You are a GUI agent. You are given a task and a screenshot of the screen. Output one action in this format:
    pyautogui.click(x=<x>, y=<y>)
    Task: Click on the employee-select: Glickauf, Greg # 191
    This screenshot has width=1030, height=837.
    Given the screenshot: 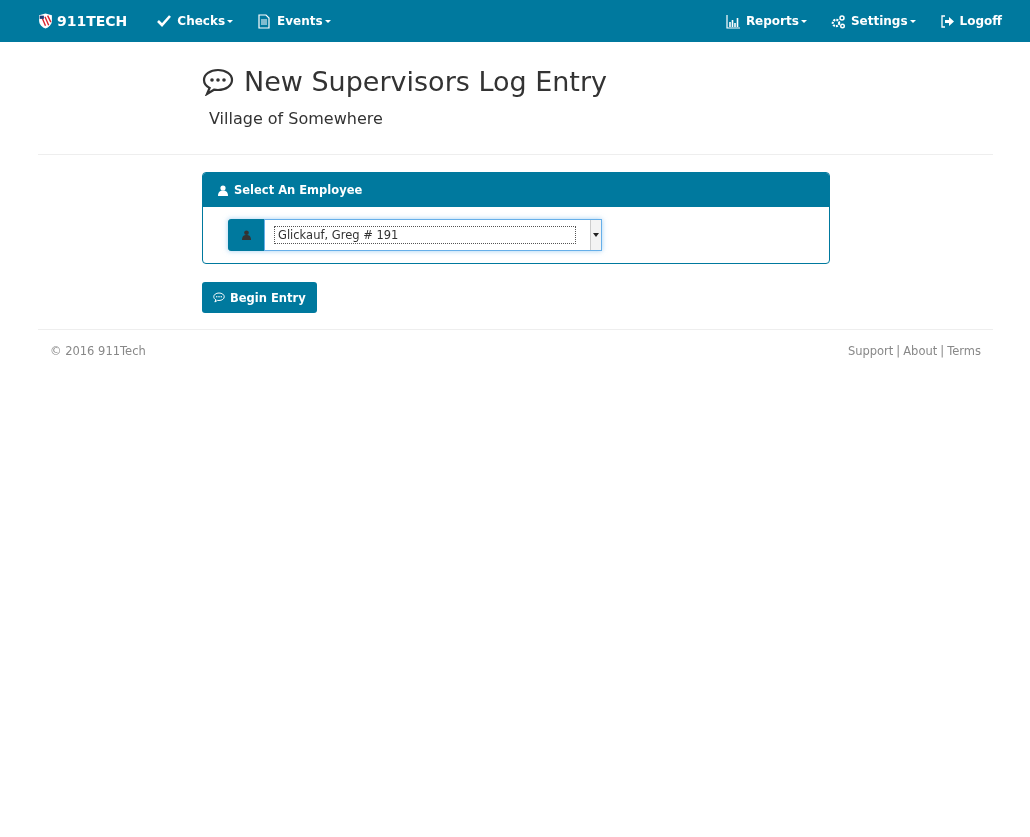 What is the action you would take?
    pyautogui.click(x=433, y=235)
    